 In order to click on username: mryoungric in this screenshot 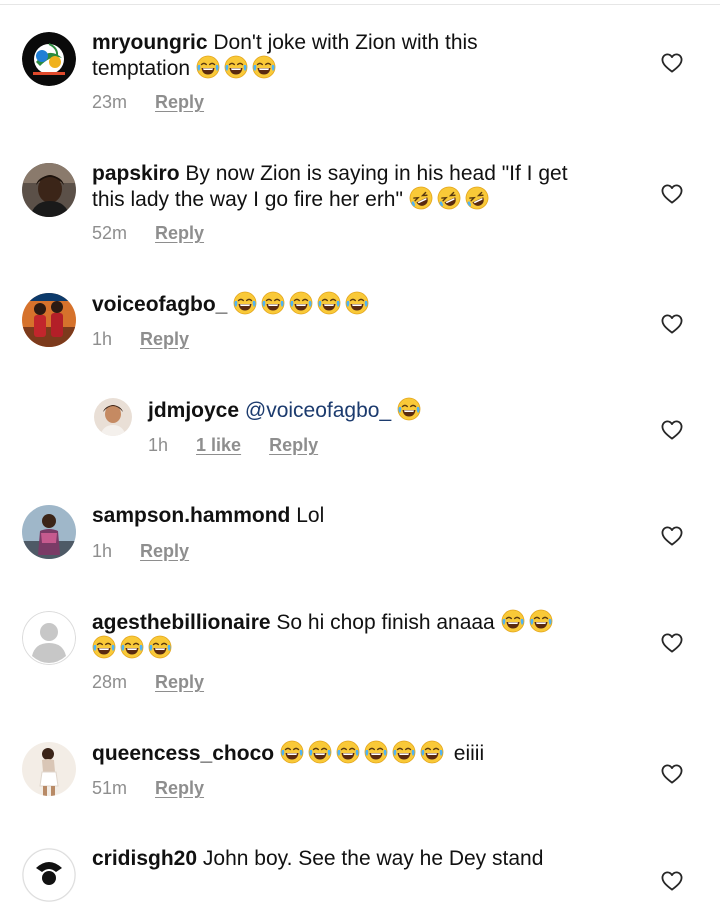, I will do `click(150, 42)`.